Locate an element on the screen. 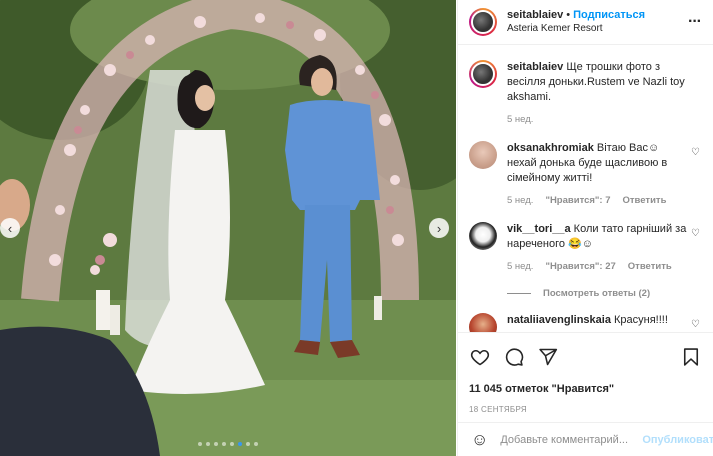 This screenshot has width=713, height=456. comment-likes: "Нравится": 27 is located at coordinates (580, 266).